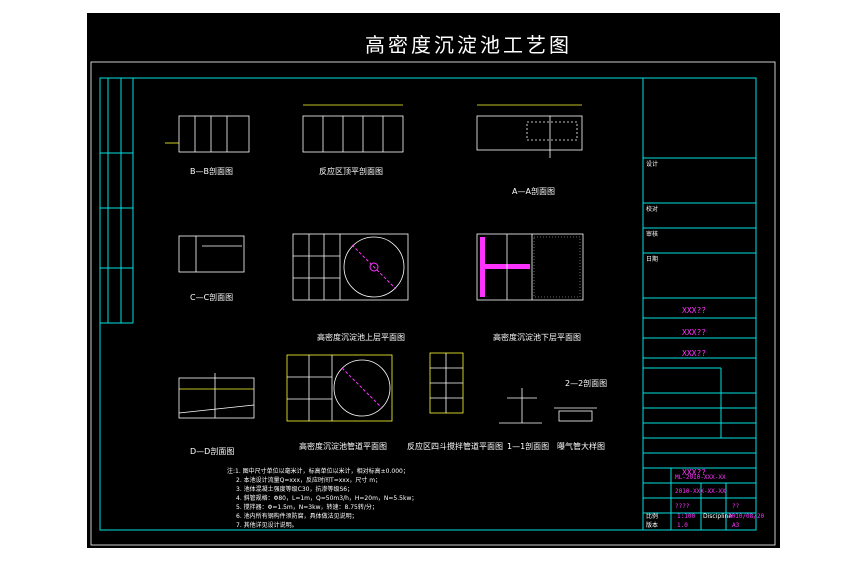  What do you see at coordinates (533, 191) in the screenshot?
I see `label-aa: A—A剖面图` at bounding box center [533, 191].